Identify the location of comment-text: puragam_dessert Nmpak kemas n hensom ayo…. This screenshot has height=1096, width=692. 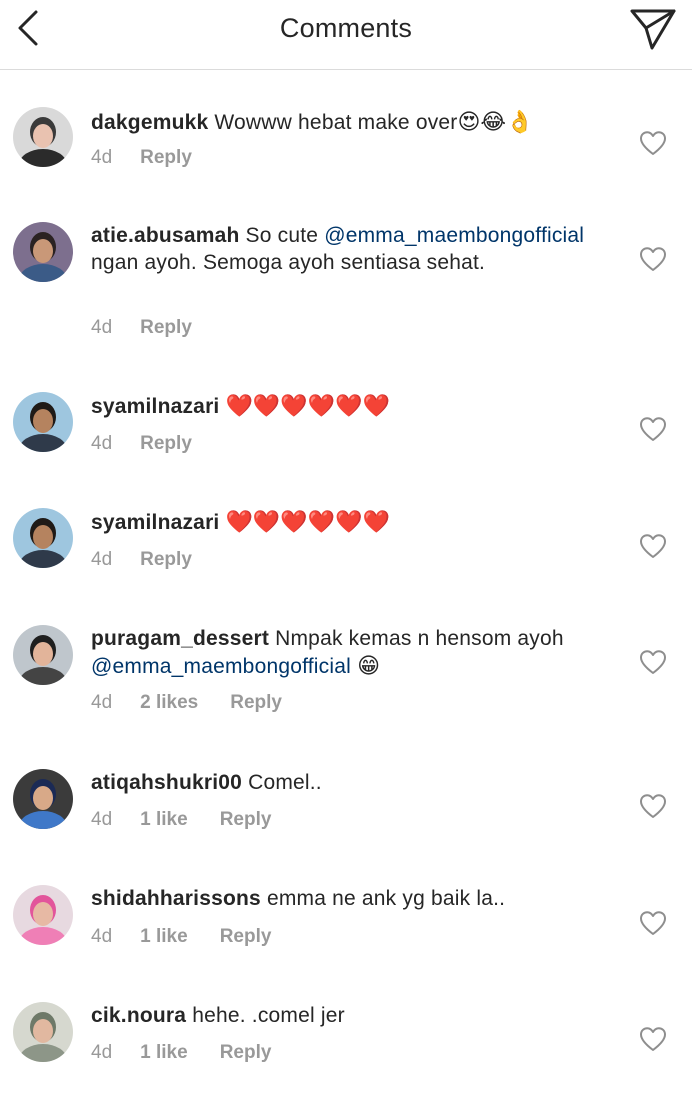
(351, 652).